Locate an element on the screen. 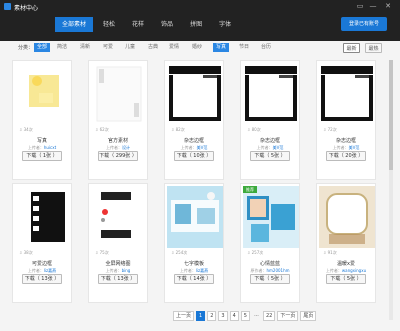 The width and height of the screenshot is (400, 331). tab-bar: 全部素材 轻松 花样 饰品 拼图 字体 is located at coordinates (148, 24).